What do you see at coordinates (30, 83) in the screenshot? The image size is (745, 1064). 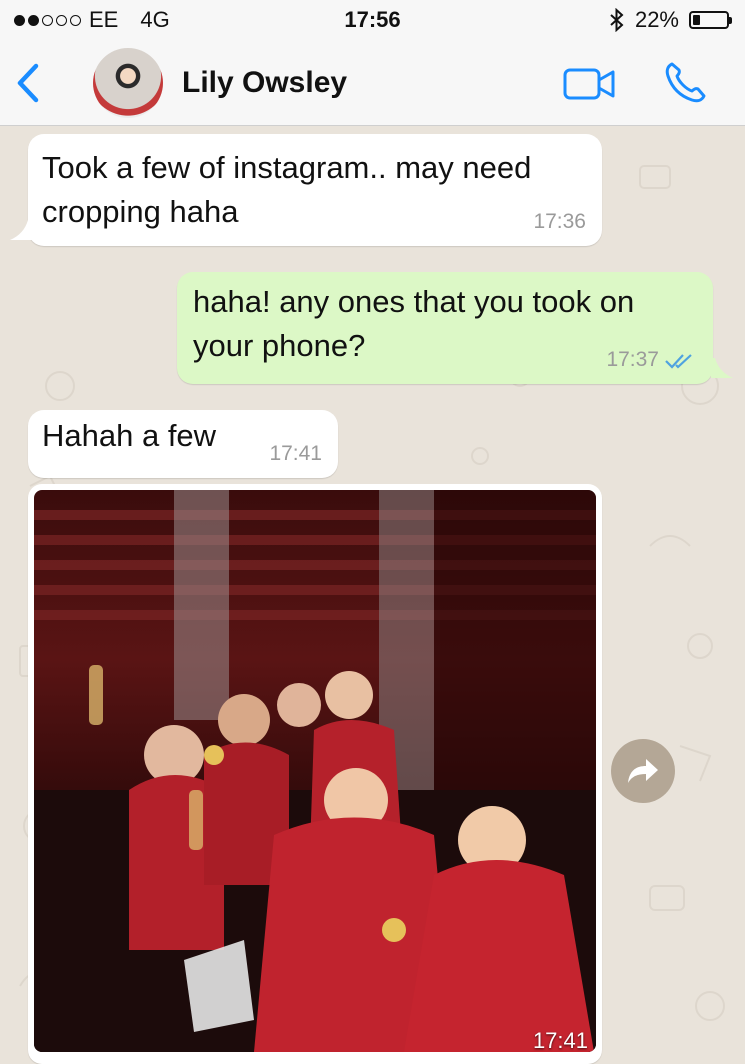 I see `back-chevron-icon` at bounding box center [30, 83].